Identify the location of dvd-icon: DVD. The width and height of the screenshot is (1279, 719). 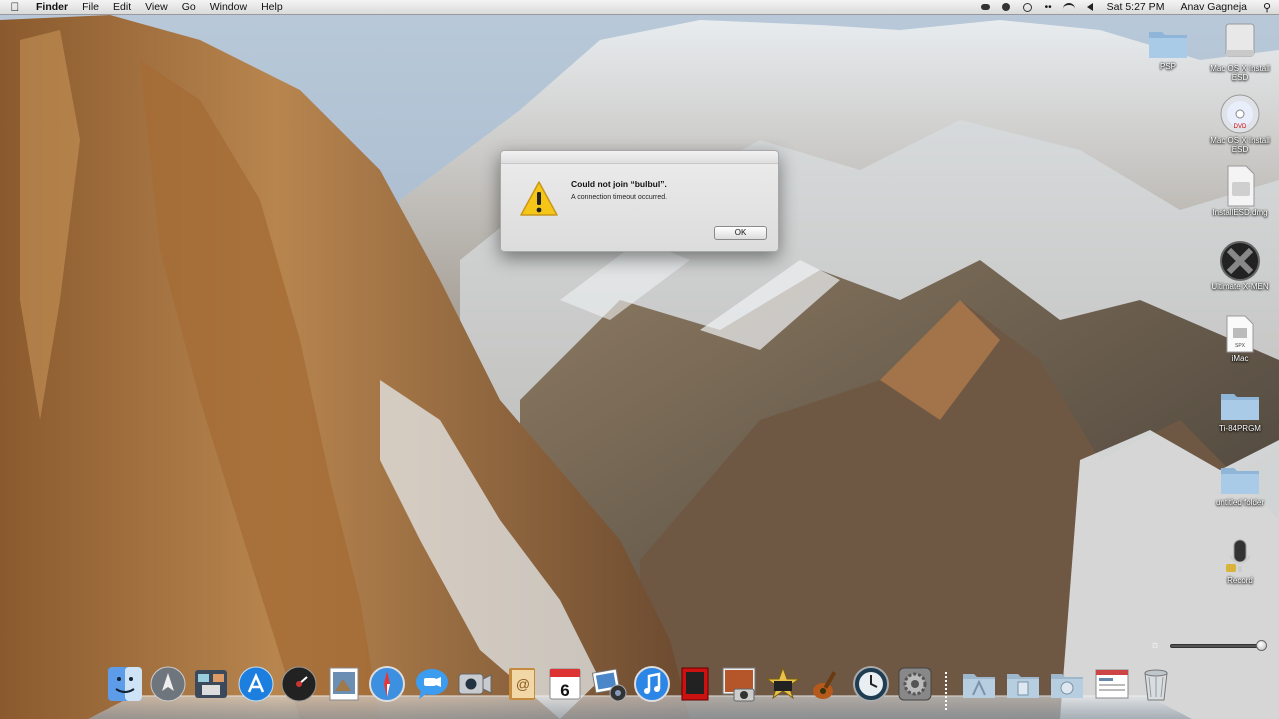
(1240, 114).